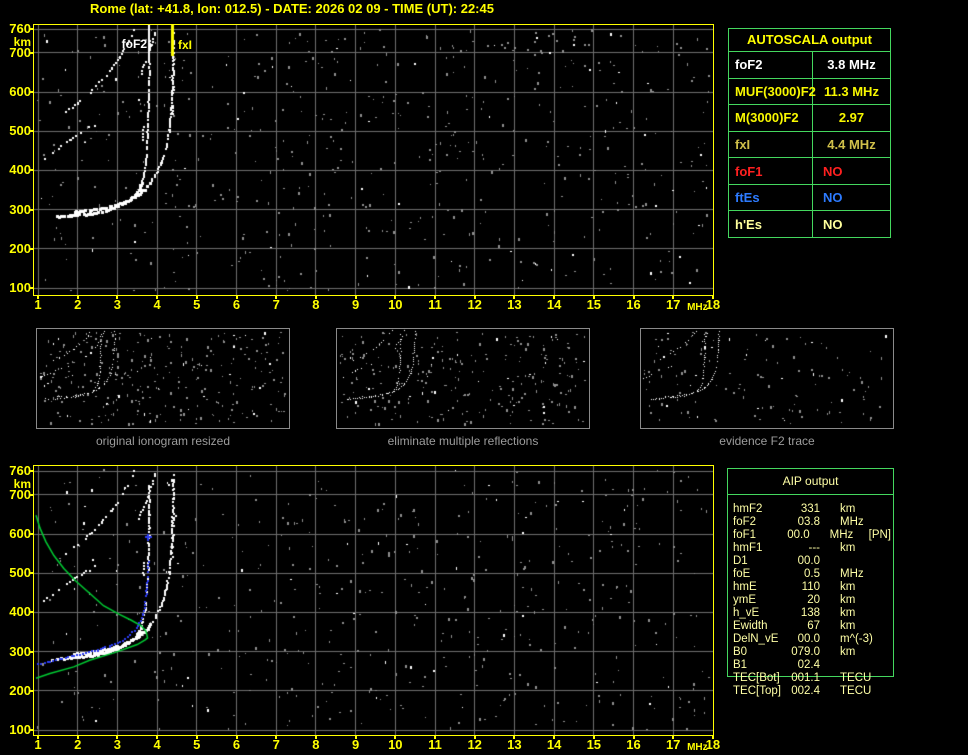  Describe the element at coordinates (134, 44) in the screenshot. I see `fof2-marker-label: foF2` at that location.